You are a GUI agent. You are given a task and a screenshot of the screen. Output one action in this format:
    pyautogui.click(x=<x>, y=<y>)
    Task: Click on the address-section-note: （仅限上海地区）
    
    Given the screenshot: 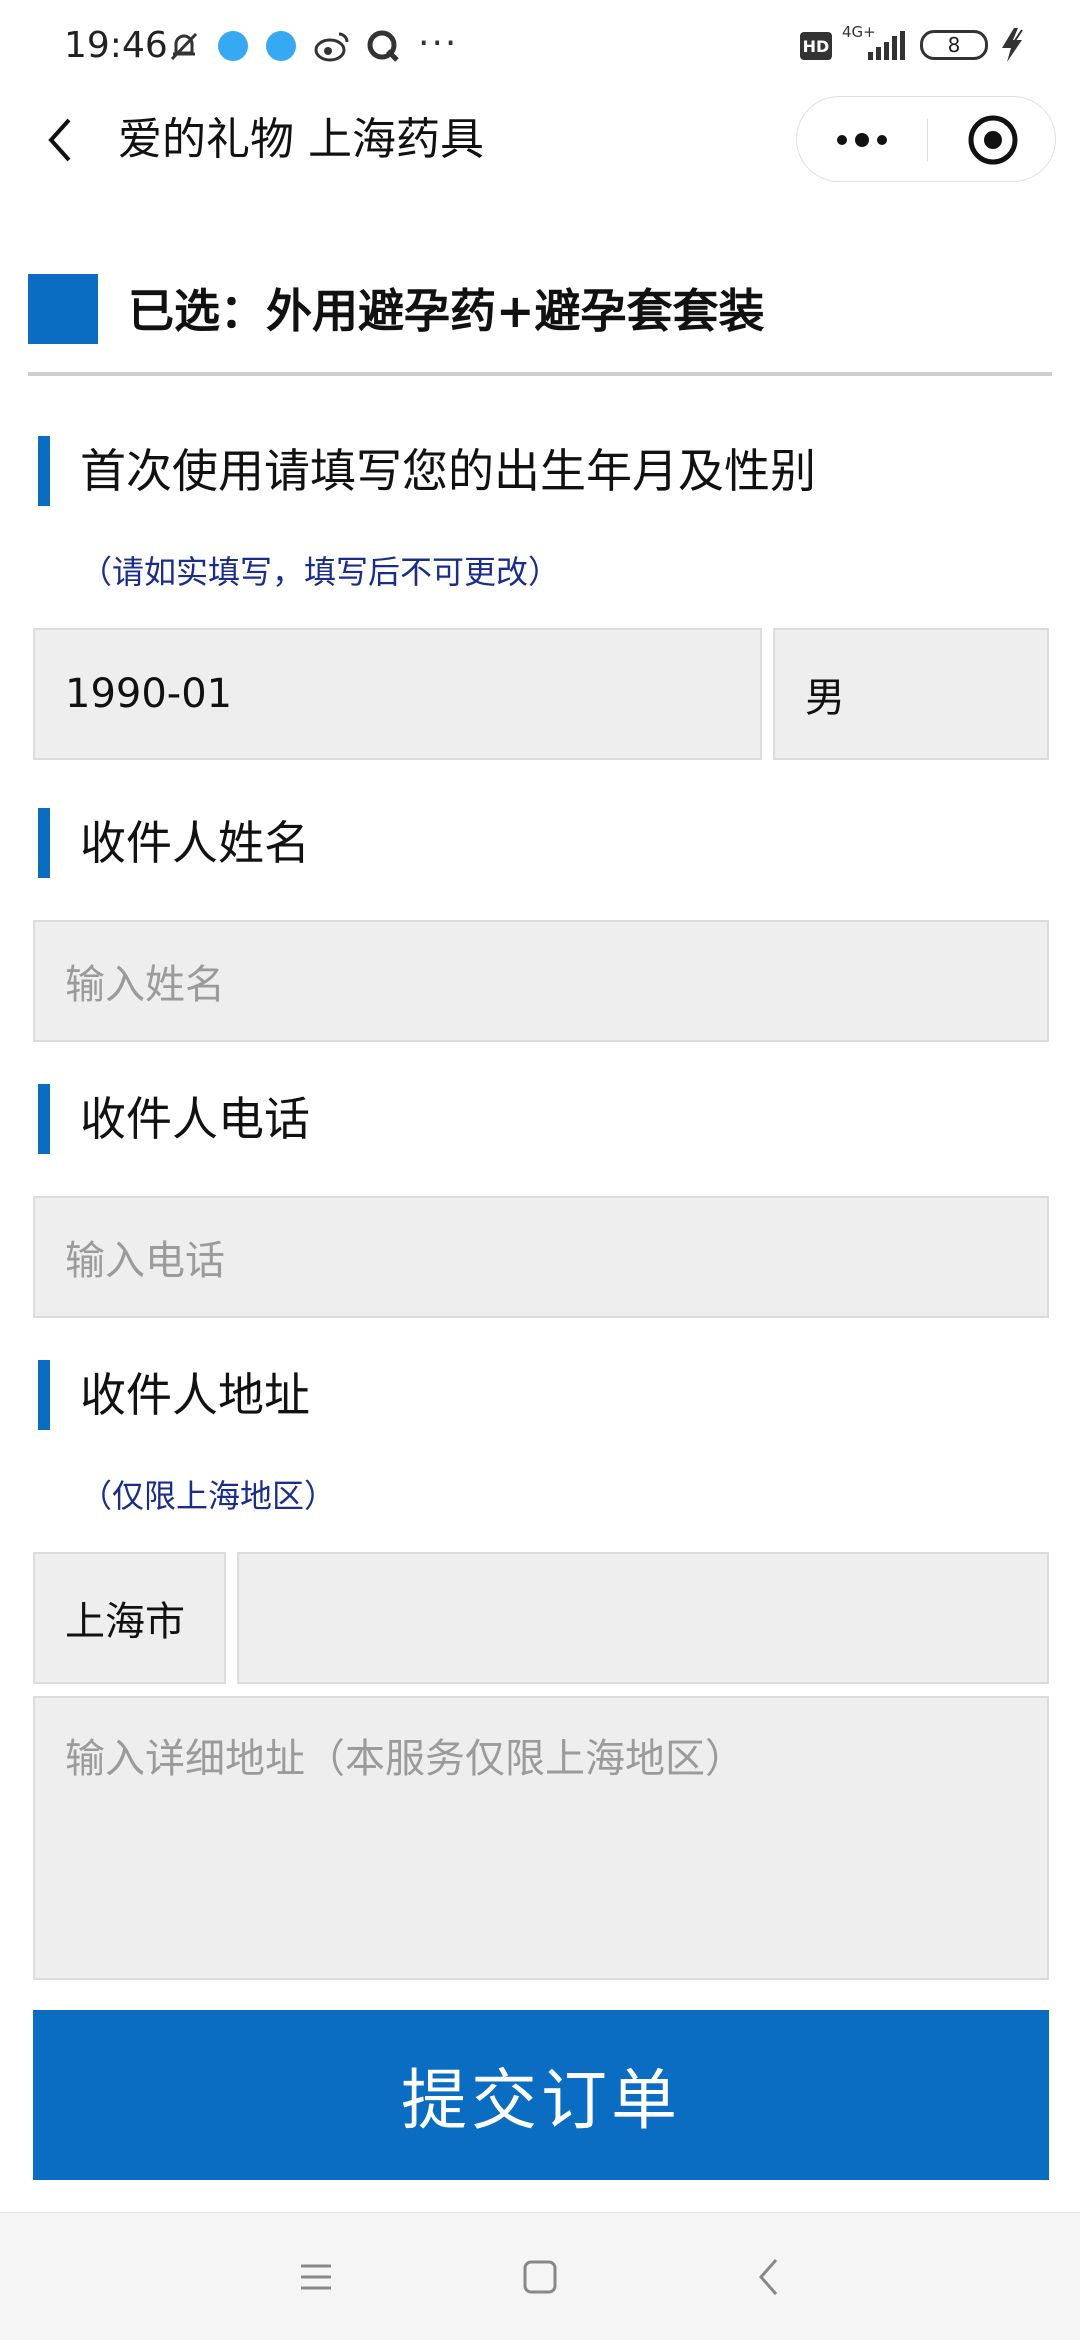 What is the action you would take?
    pyautogui.click(x=208, y=1496)
    